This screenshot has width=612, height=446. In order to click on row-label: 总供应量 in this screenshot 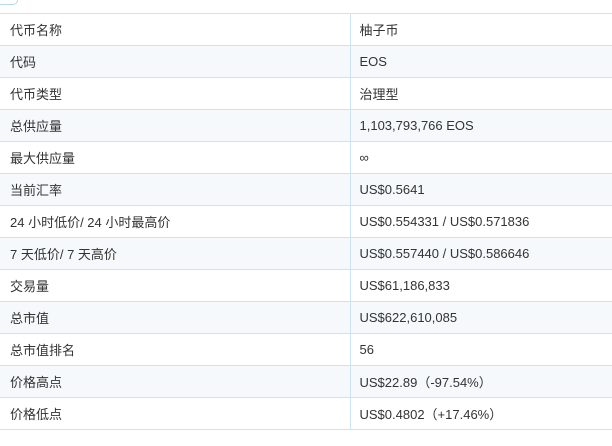, I will do `click(175, 125)`.